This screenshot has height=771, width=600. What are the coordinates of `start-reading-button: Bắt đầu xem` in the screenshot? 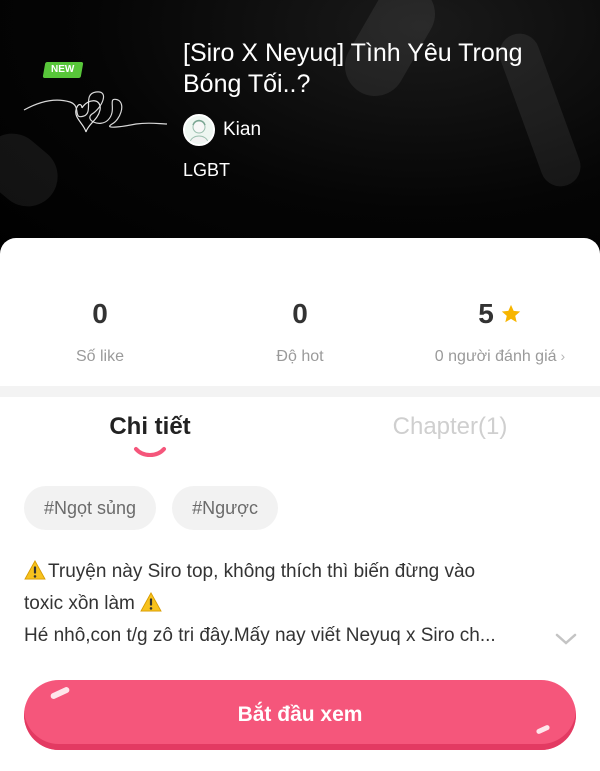 It's located at (300, 715).